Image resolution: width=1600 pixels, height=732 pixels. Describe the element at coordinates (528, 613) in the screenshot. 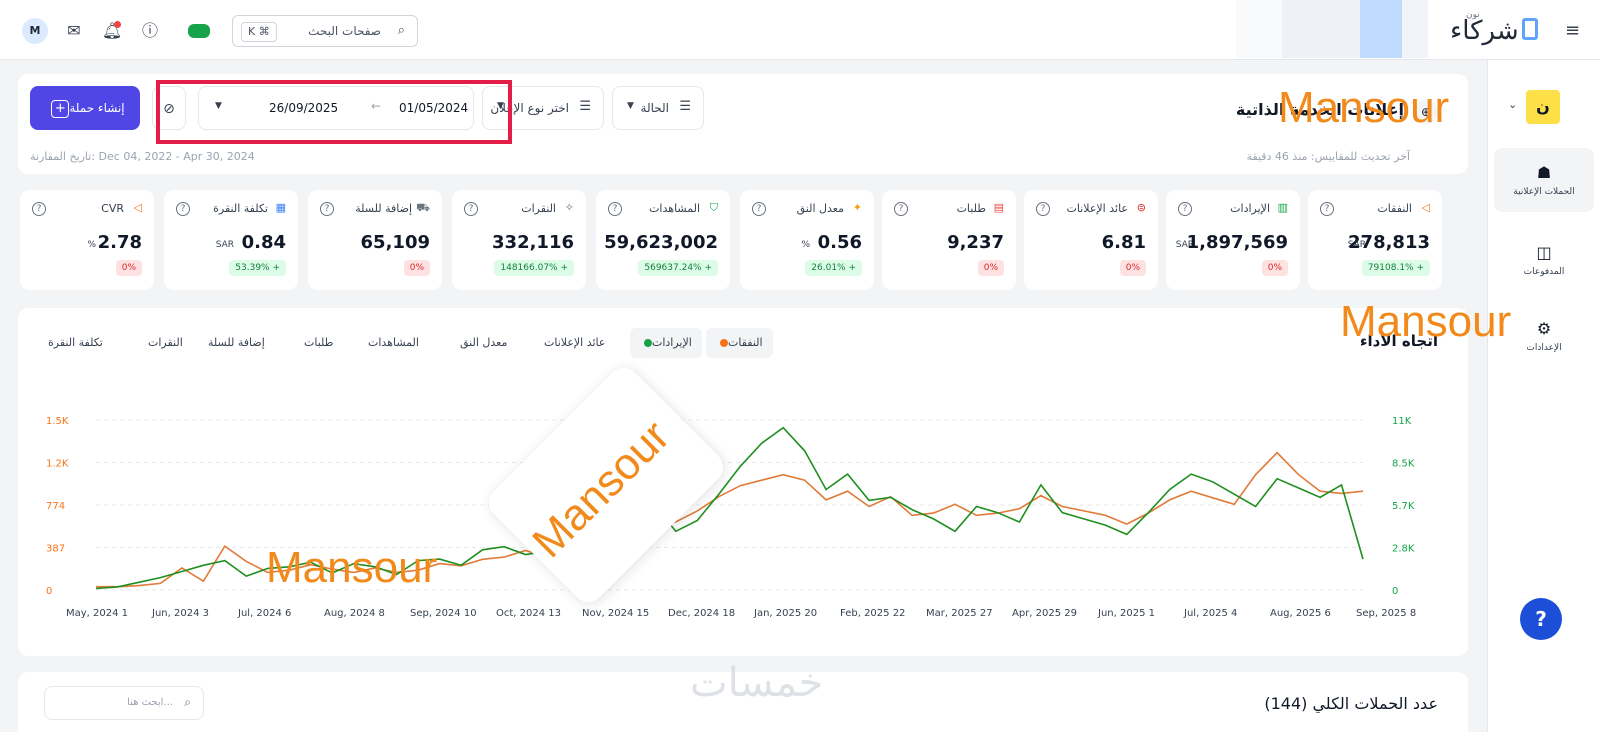

I see `x-axis-tick: Oct, 2024 13` at that location.